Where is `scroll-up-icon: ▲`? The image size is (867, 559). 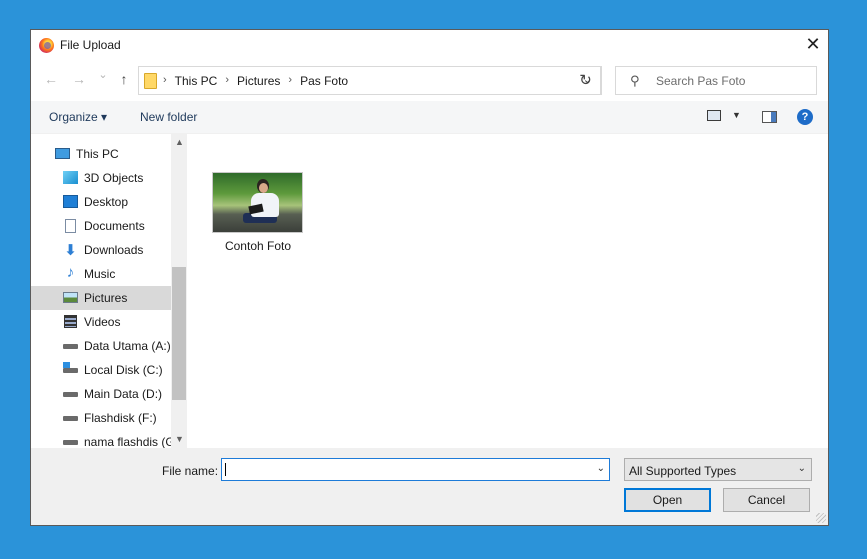
scroll-up-icon: ▲ is located at coordinates (179, 142).